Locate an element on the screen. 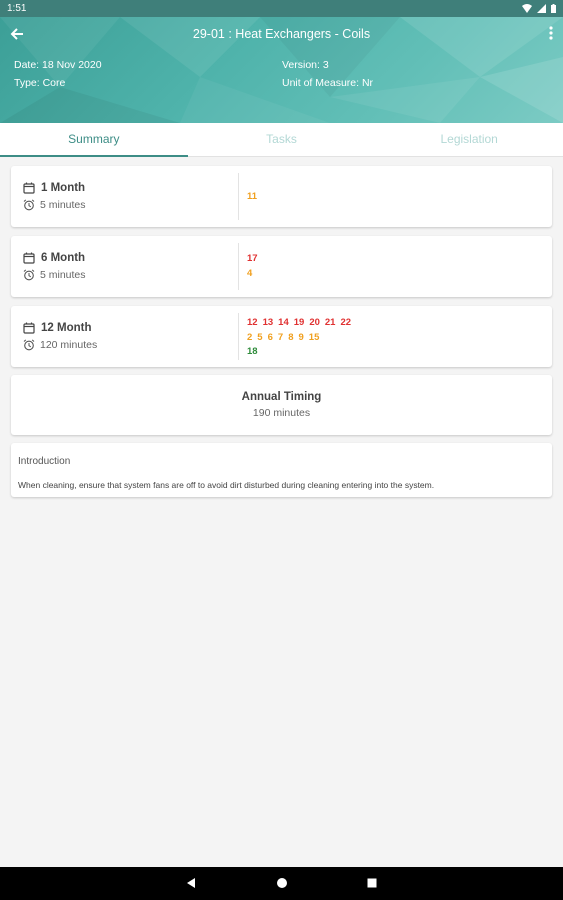 This screenshot has width=563, height=900. annual-timing-card: Annual Timing 190 minutes is located at coordinates (281, 405).